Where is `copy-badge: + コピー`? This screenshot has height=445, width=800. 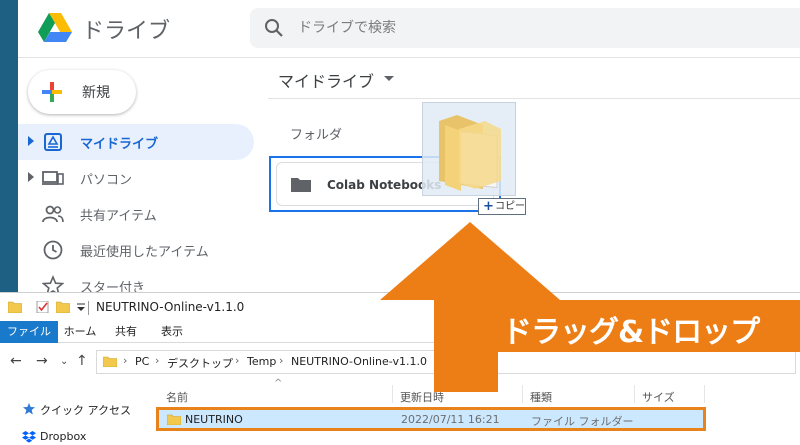 copy-badge: + コピー is located at coordinates (502, 206).